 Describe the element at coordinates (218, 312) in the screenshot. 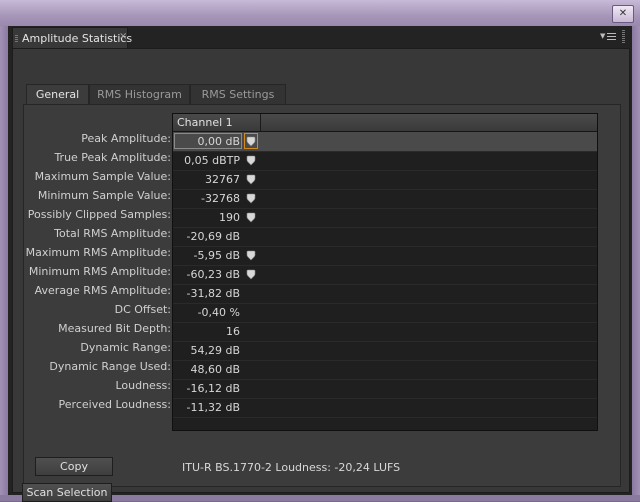

I see `stat-value: -0,40 %` at that location.